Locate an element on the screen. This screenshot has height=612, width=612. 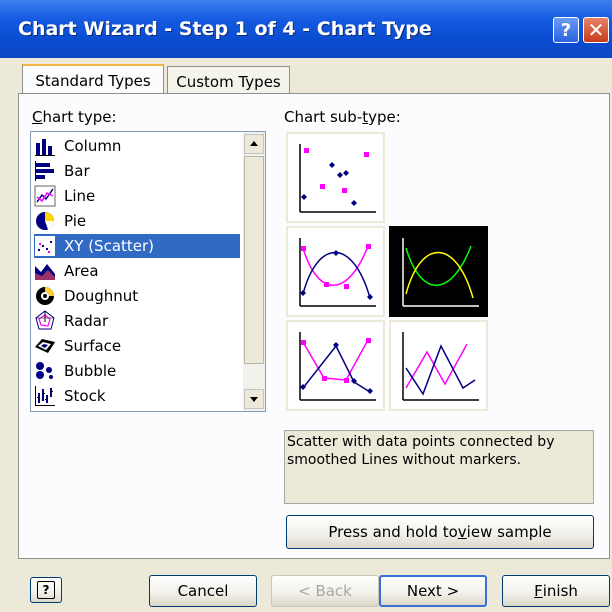
scatter-smoothed-markers-icon is located at coordinates (337, 272).